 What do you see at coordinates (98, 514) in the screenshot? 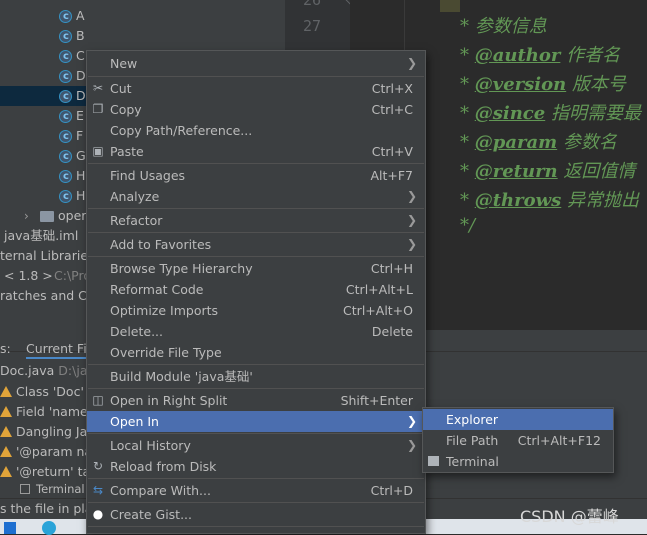
I see `github-icon: ●` at bounding box center [98, 514].